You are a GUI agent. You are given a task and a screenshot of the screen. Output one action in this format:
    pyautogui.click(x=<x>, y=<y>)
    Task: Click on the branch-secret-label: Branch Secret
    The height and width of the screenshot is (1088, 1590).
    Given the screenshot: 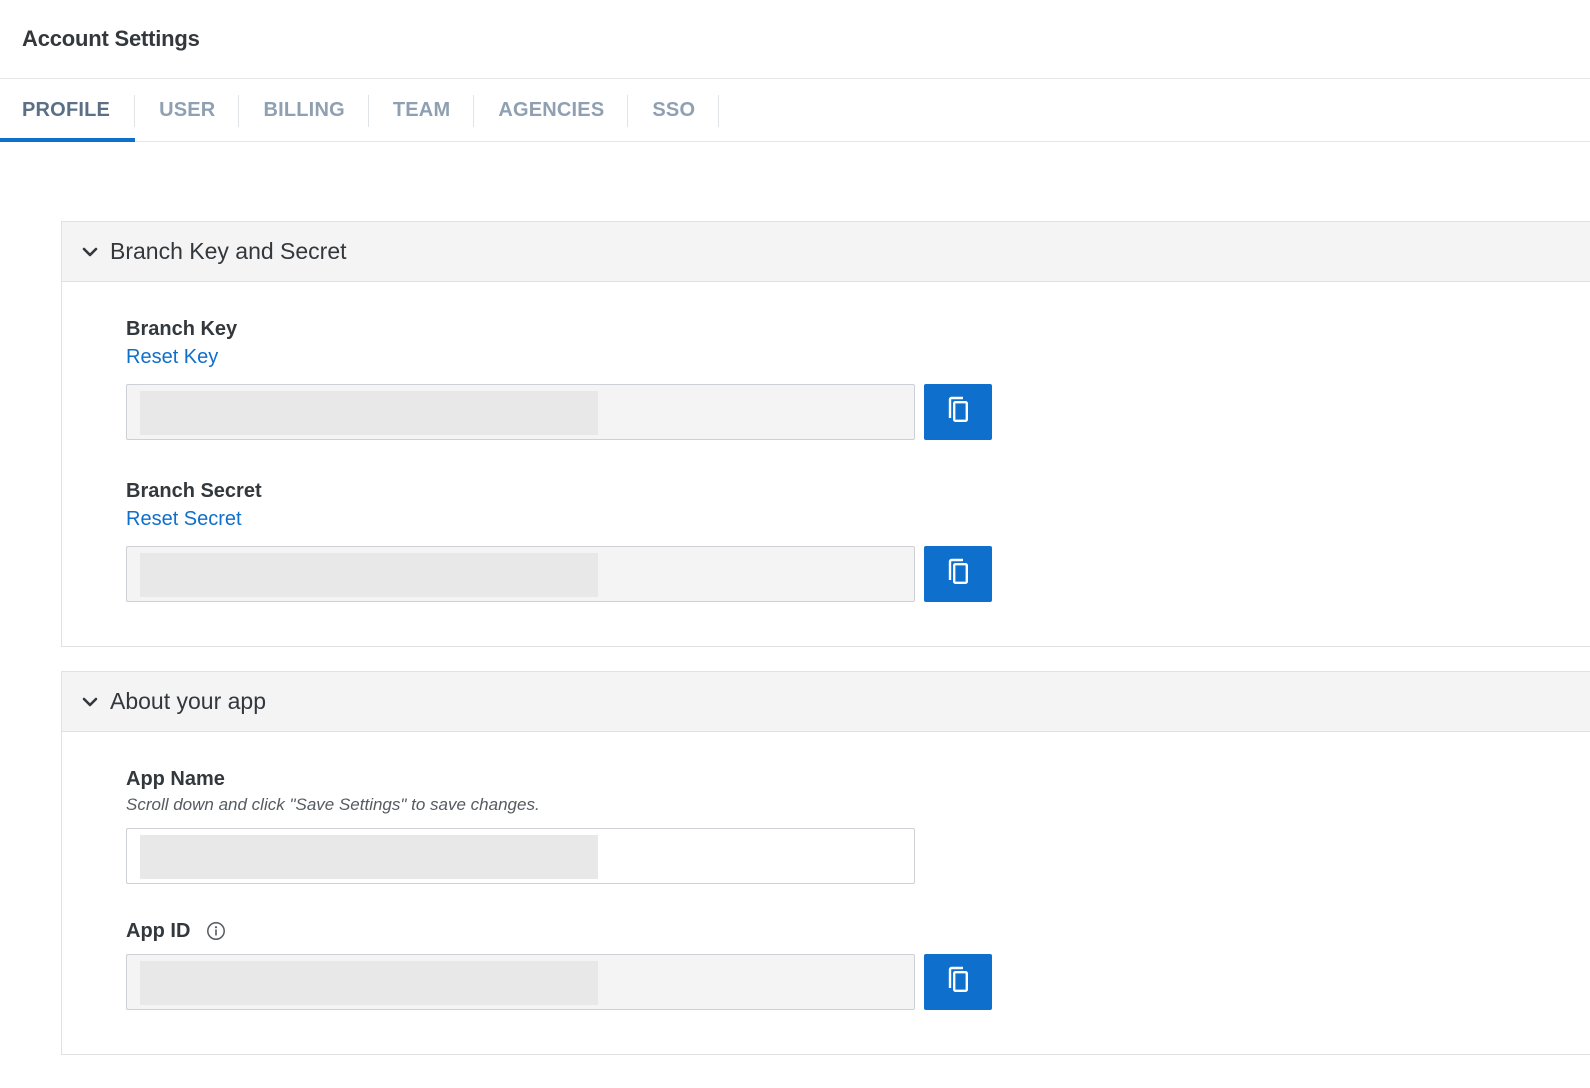 What is the action you would take?
    pyautogui.click(x=194, y=490)
    